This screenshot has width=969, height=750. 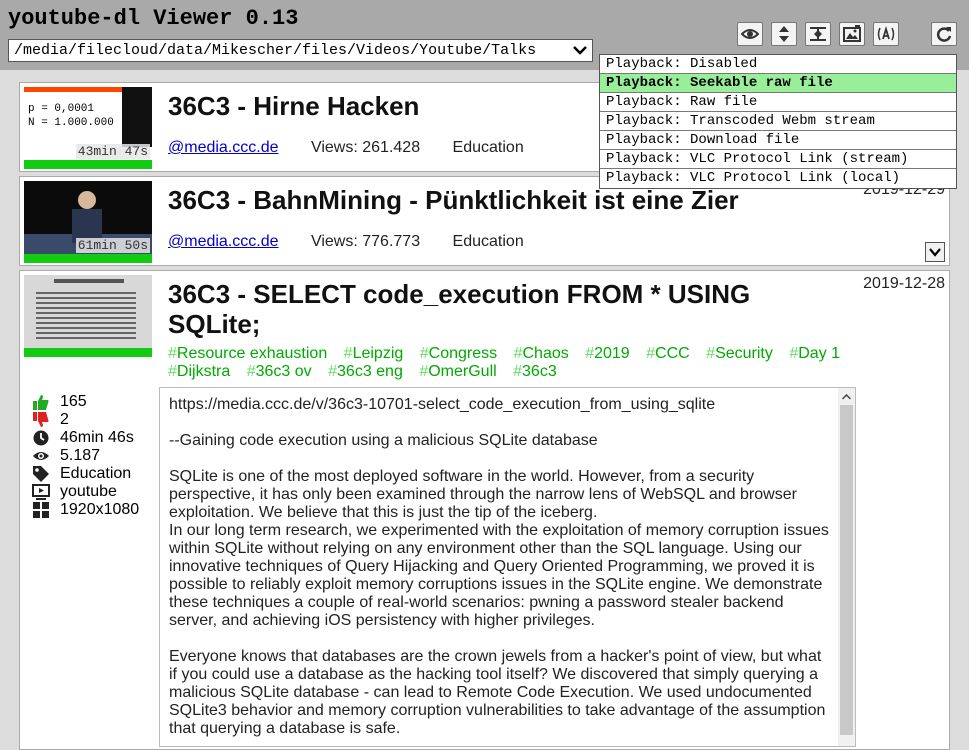 What do you see at coordinates (541, 353) in the screenshot?
I see `tag: #Chaos` at bounding box center [541, 353].